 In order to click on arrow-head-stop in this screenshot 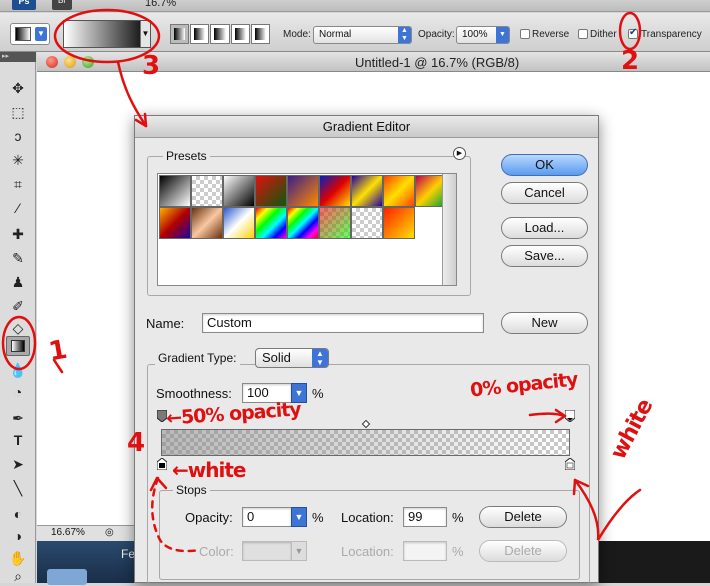, I will do `click(158, 484)`.